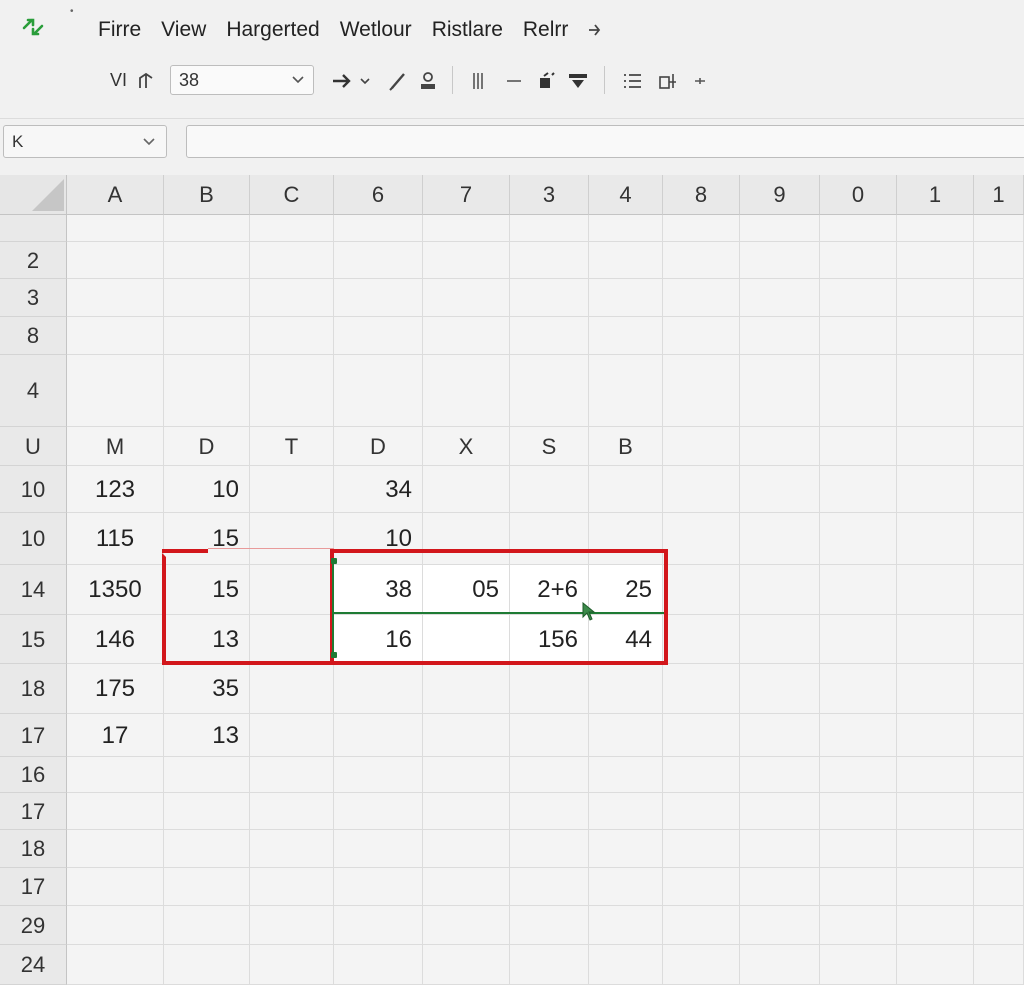  What do you see at coordinates (33, 639) in the screenshot?
I see `row-header: 15` at bounding box center [33, 639].